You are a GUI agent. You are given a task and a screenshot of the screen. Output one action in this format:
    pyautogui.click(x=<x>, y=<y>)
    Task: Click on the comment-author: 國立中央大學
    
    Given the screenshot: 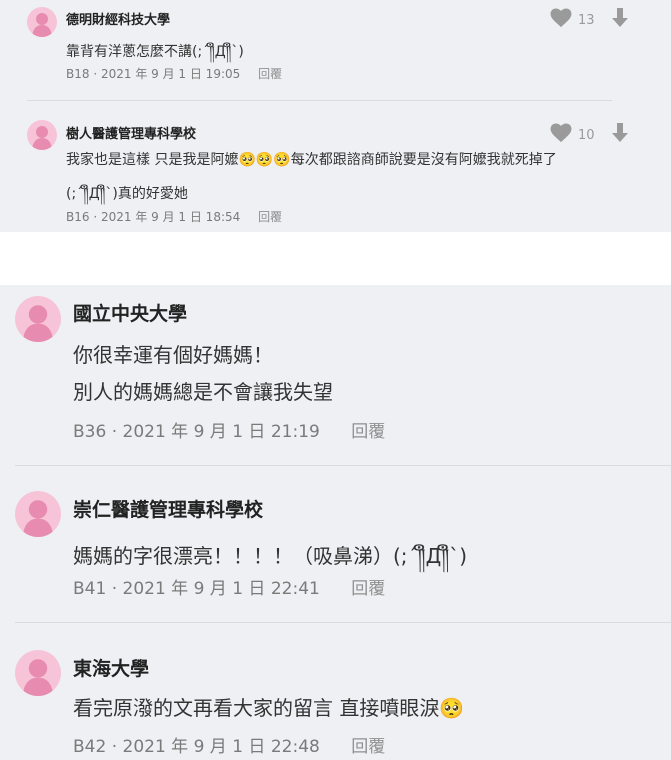 What is the action you would take?
    pyautogui.click(x=130, y=312)
    